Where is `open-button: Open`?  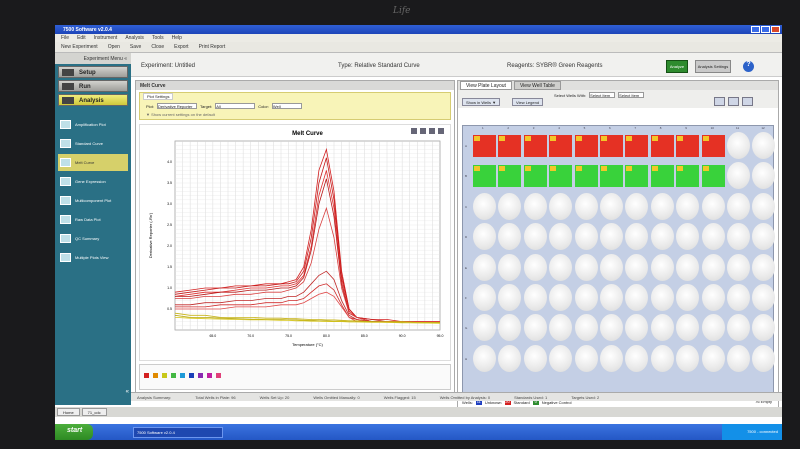
open-button: Open is located at coordinates (114, 47).